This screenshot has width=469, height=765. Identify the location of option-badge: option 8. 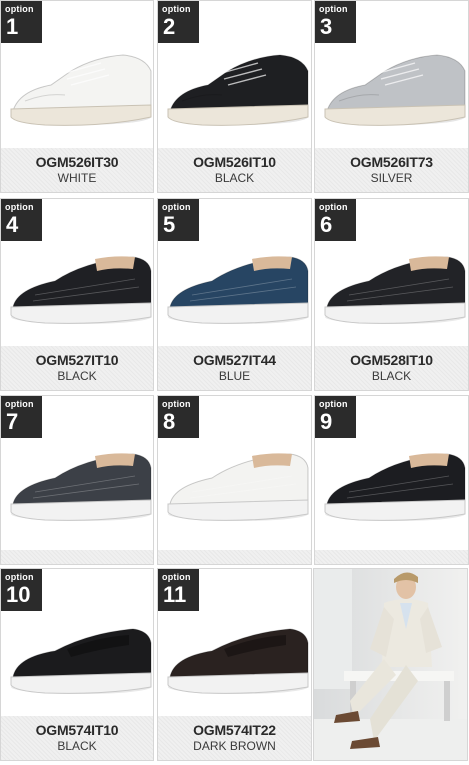
(178, 417).